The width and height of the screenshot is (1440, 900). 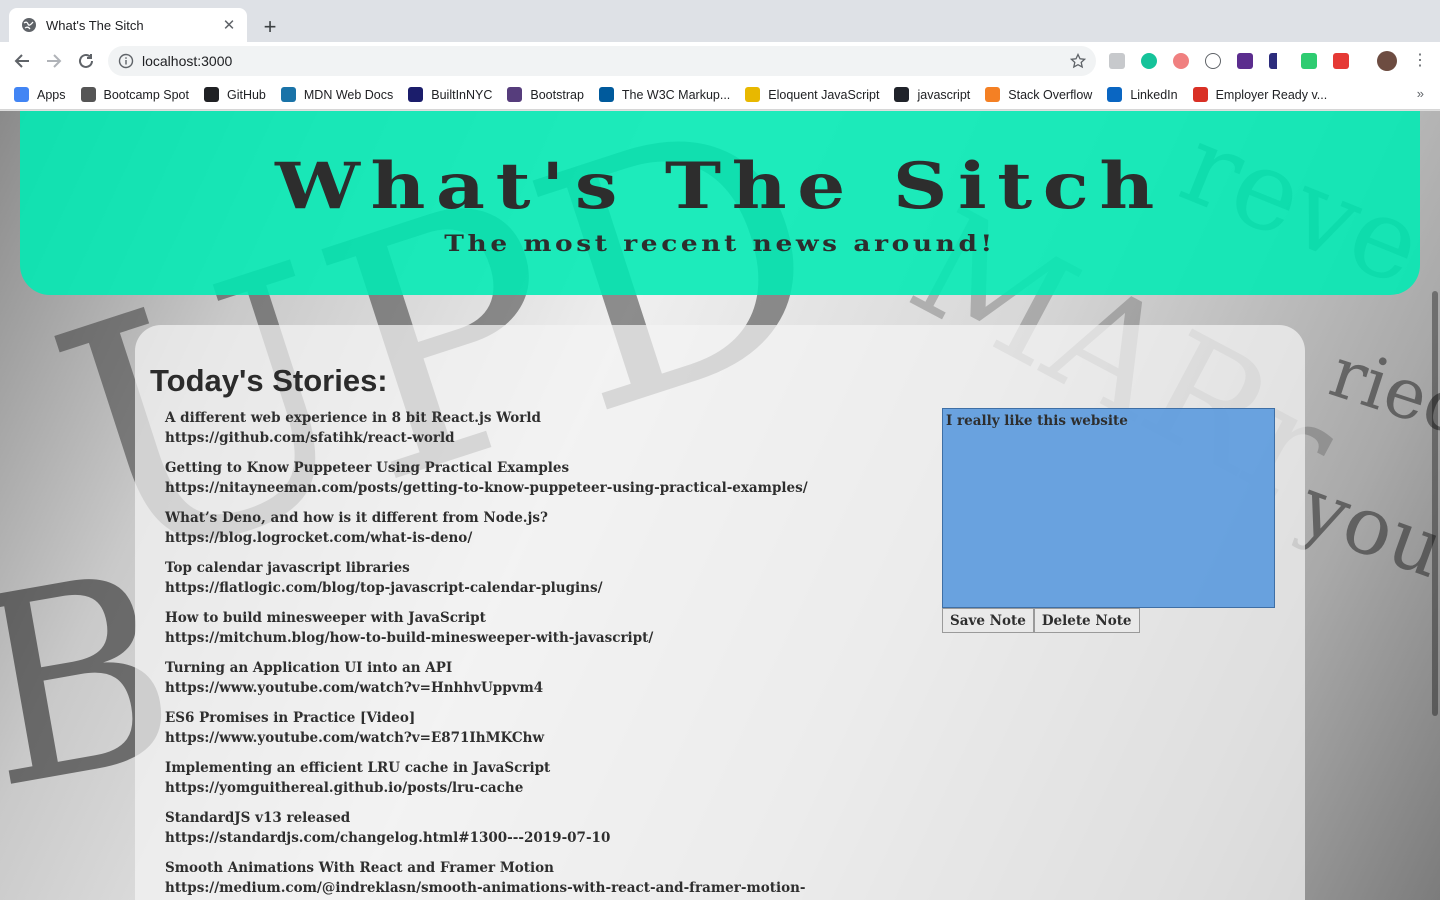 What do you see at coordinates (1078, 61) in the screenshot?
I see `bookmark-star-icon` at bounding box center [1078, 61].